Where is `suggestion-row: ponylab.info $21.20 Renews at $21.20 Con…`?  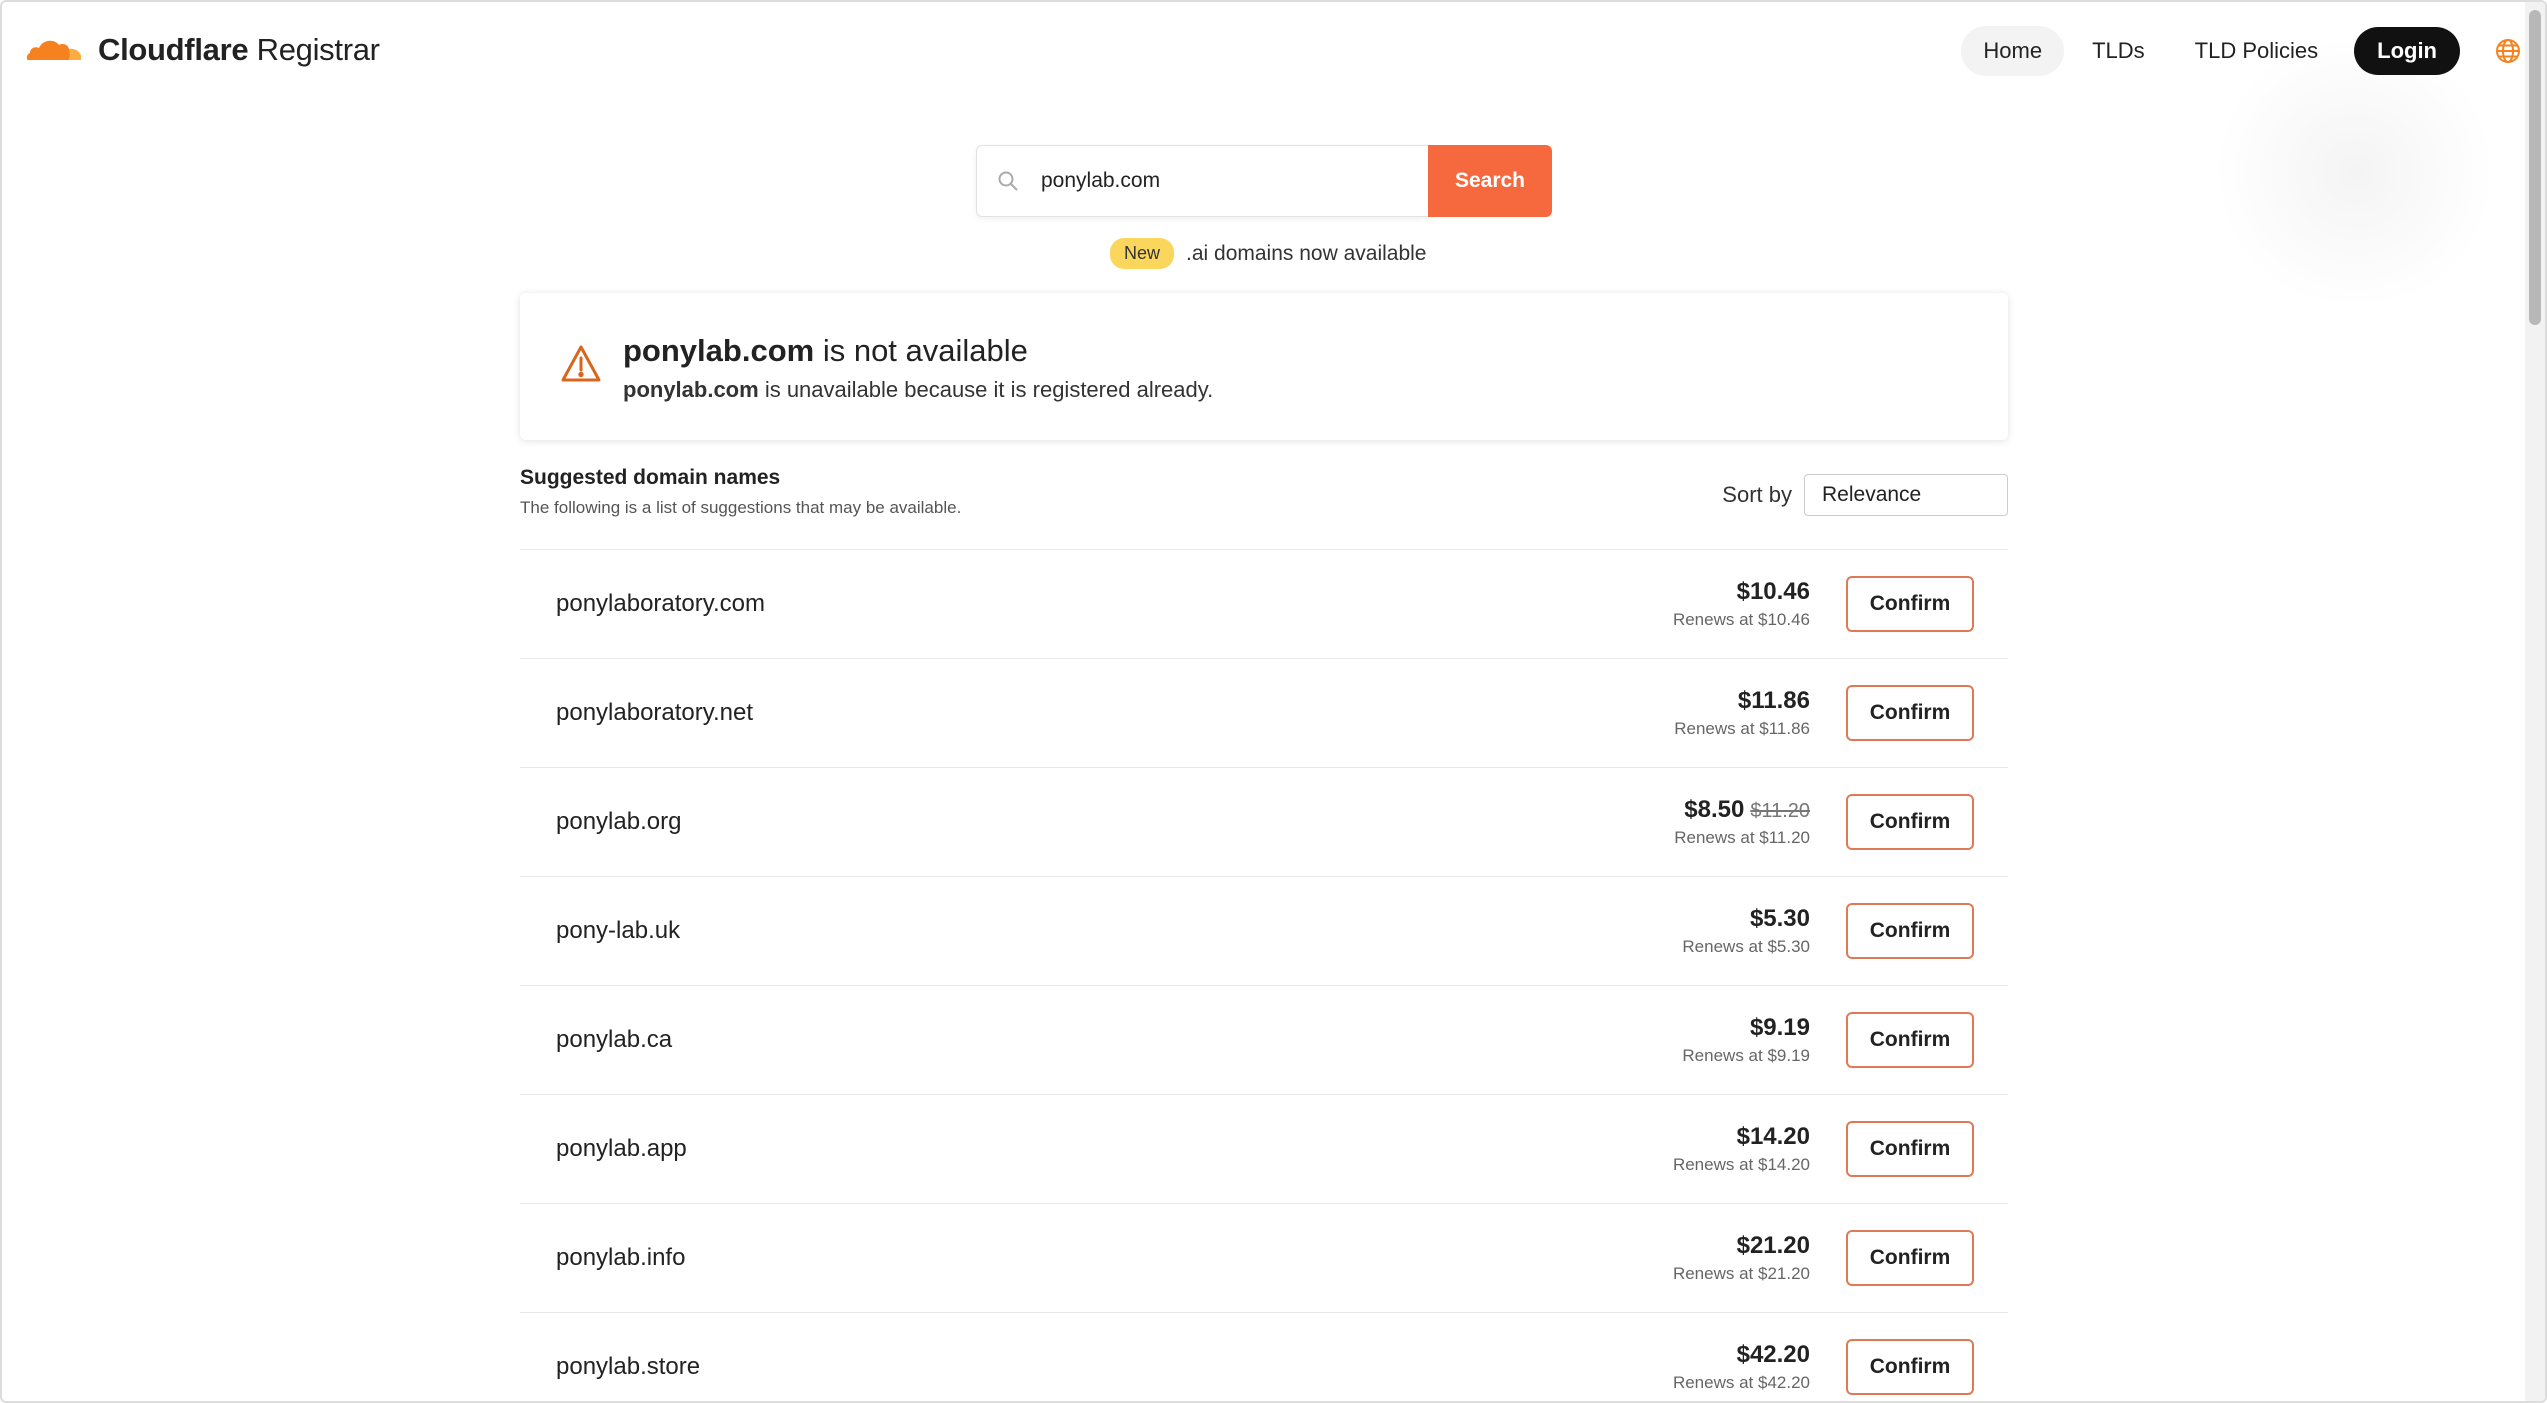
suggestion-row: ponylab.info $21.20 Renews at $21.20 Con… is located at coordinates (1264, 1257).